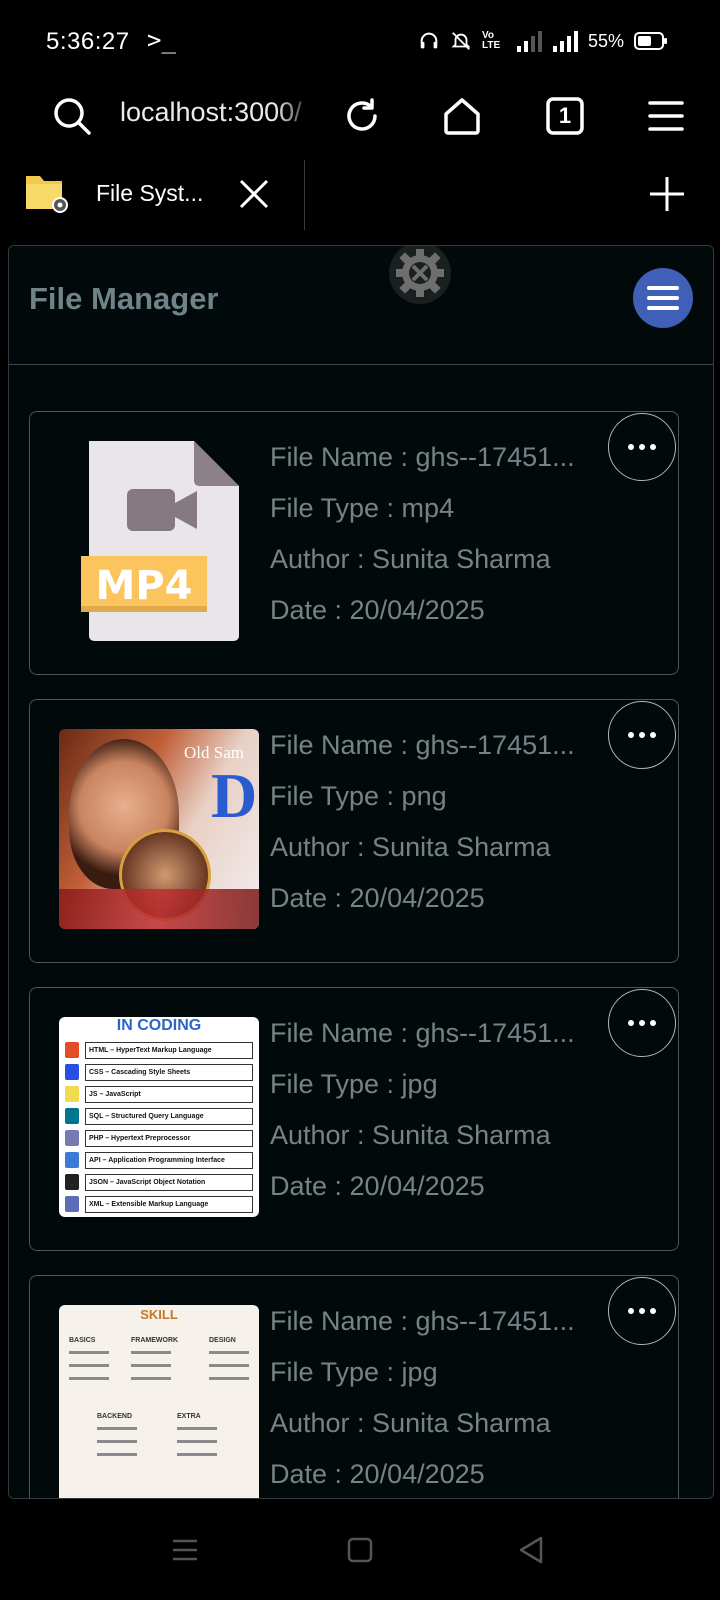 Image resolution: width=720 pixels, height=1600 pixels. Describe the element at coordinates (185, 1550) in the screenshot. I see `recents-menu-icon` at that location.